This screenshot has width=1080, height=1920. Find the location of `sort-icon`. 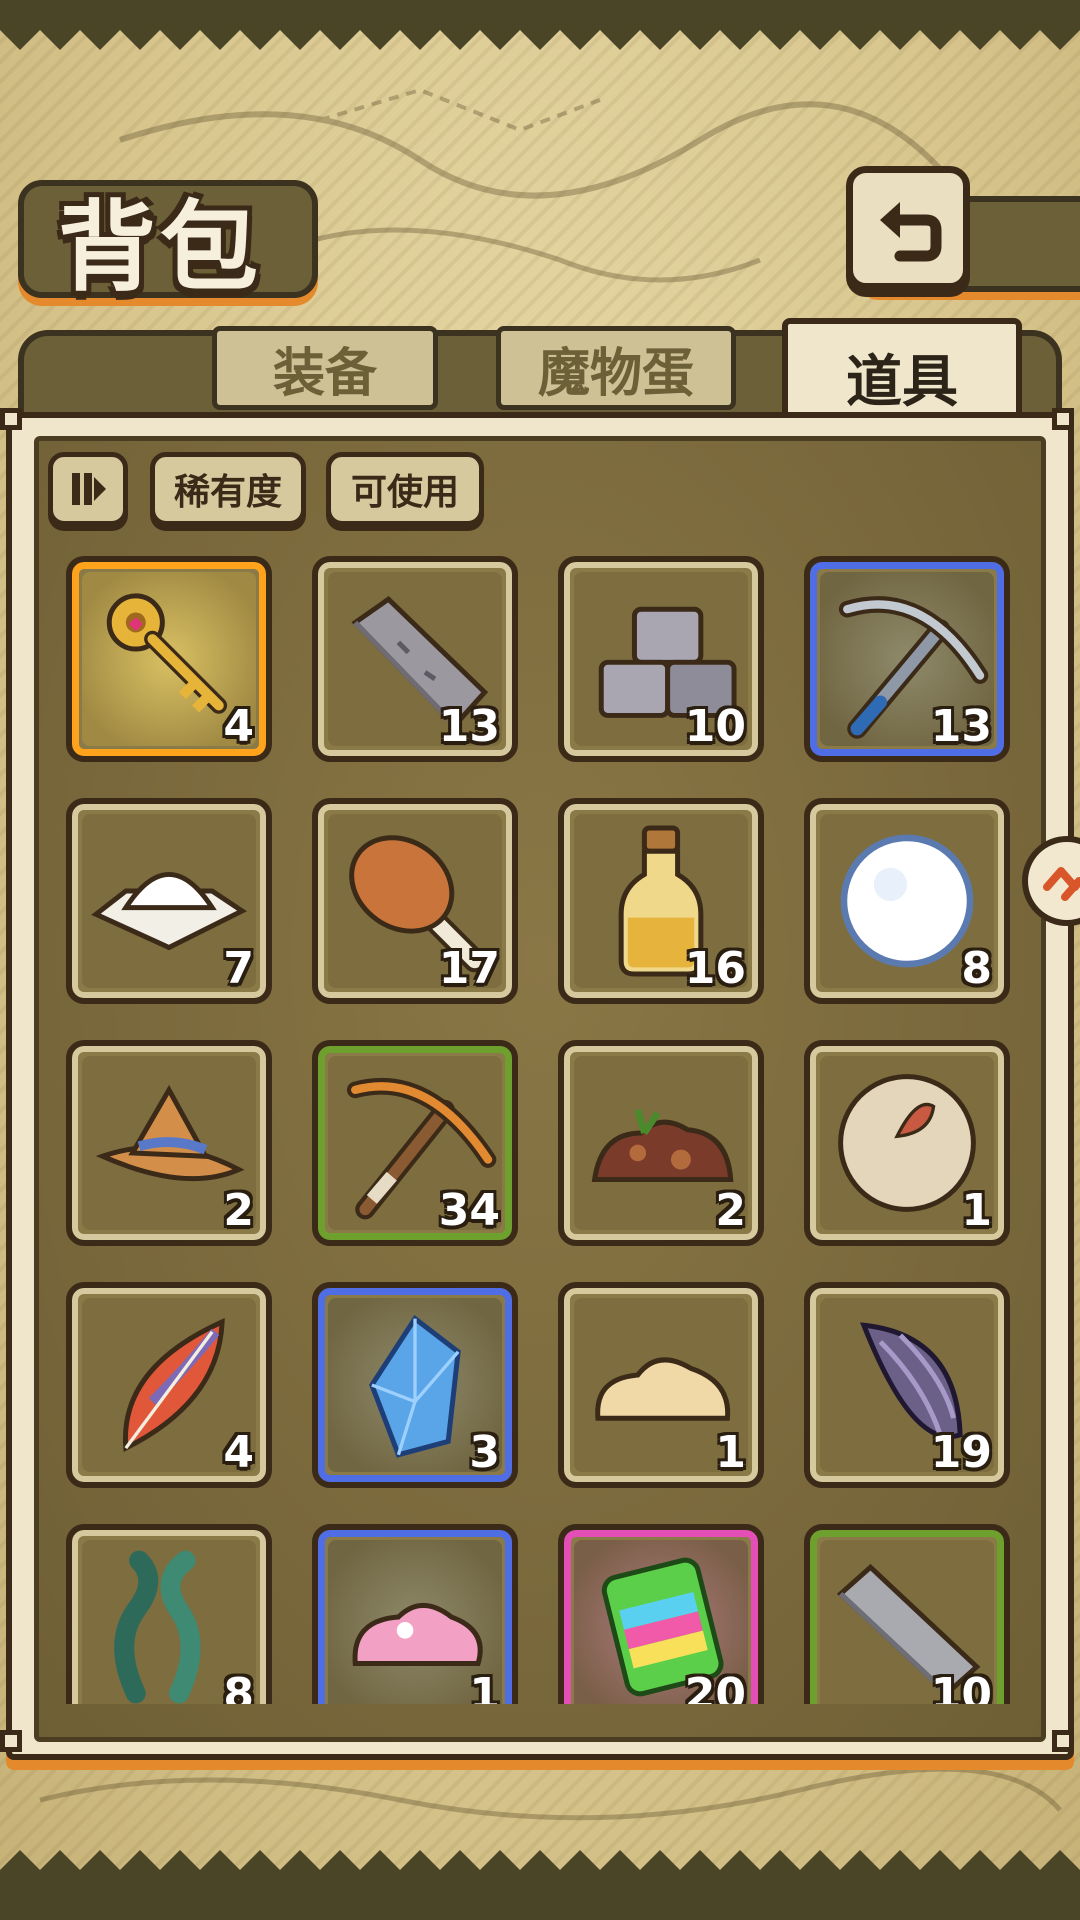

sort-icon is located at coordinates (89, 489).